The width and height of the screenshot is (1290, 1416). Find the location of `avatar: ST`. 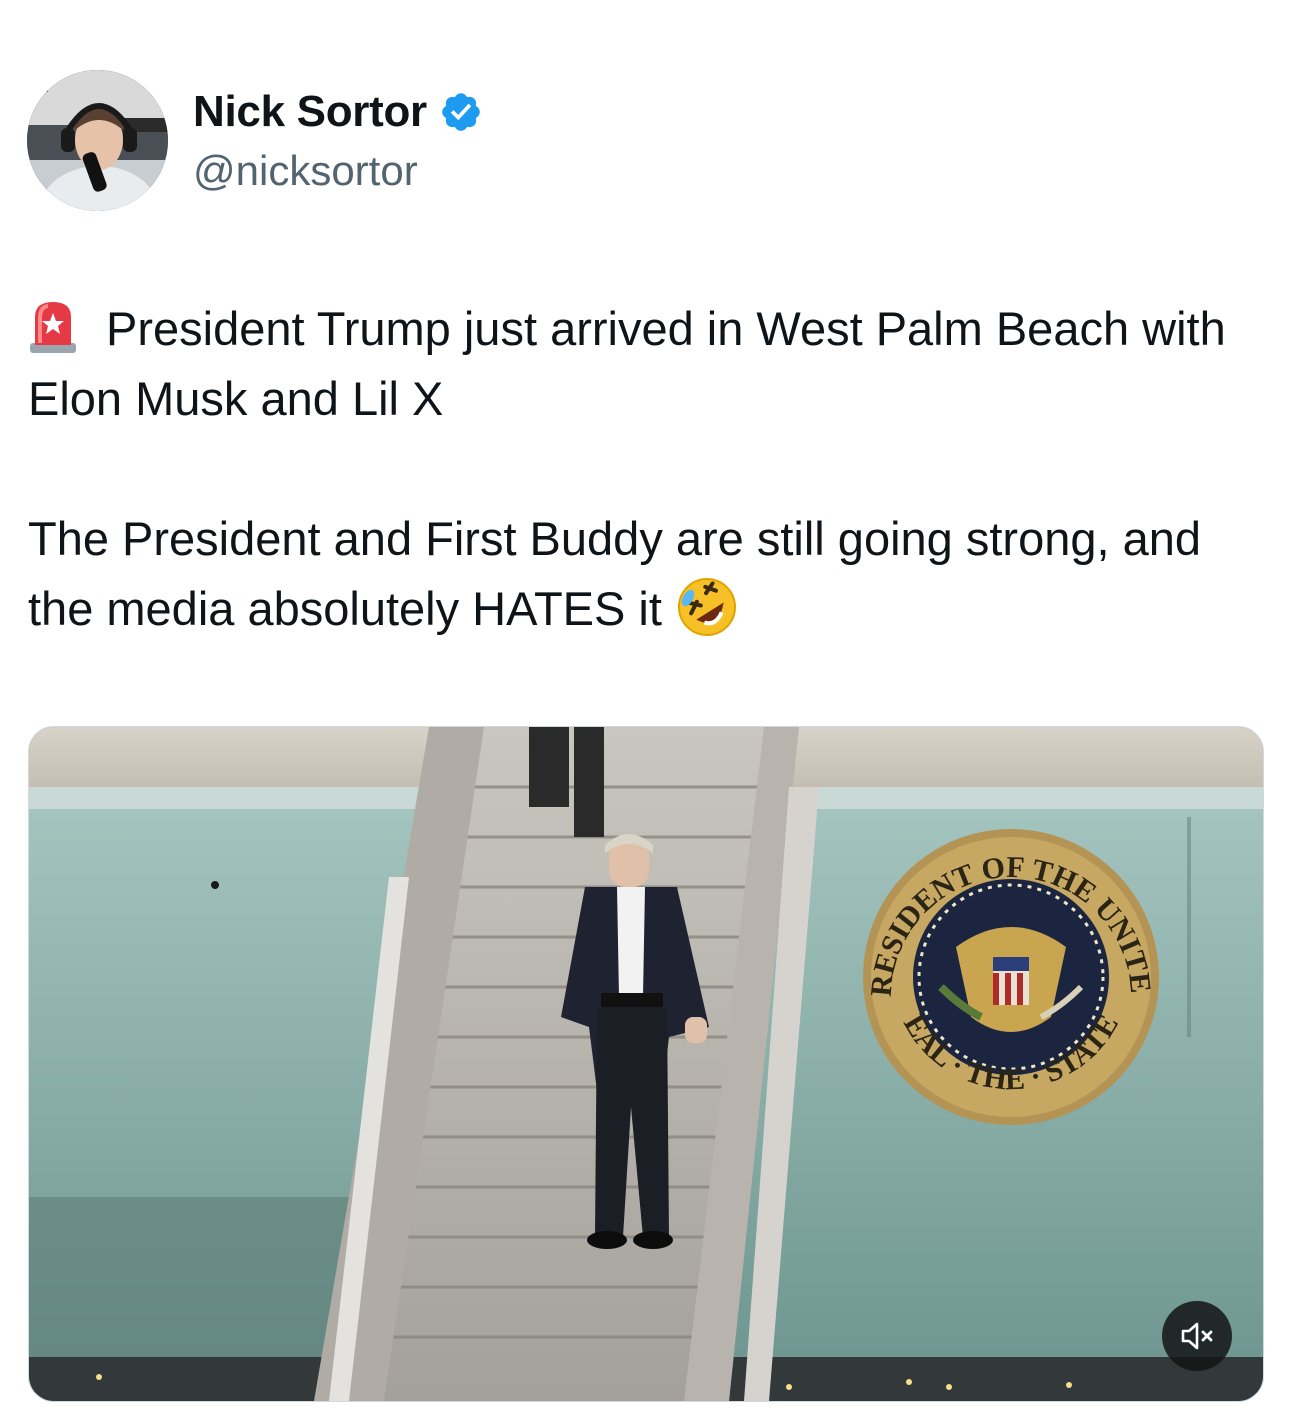

avatar: ST is located at coordinates (97, 140).